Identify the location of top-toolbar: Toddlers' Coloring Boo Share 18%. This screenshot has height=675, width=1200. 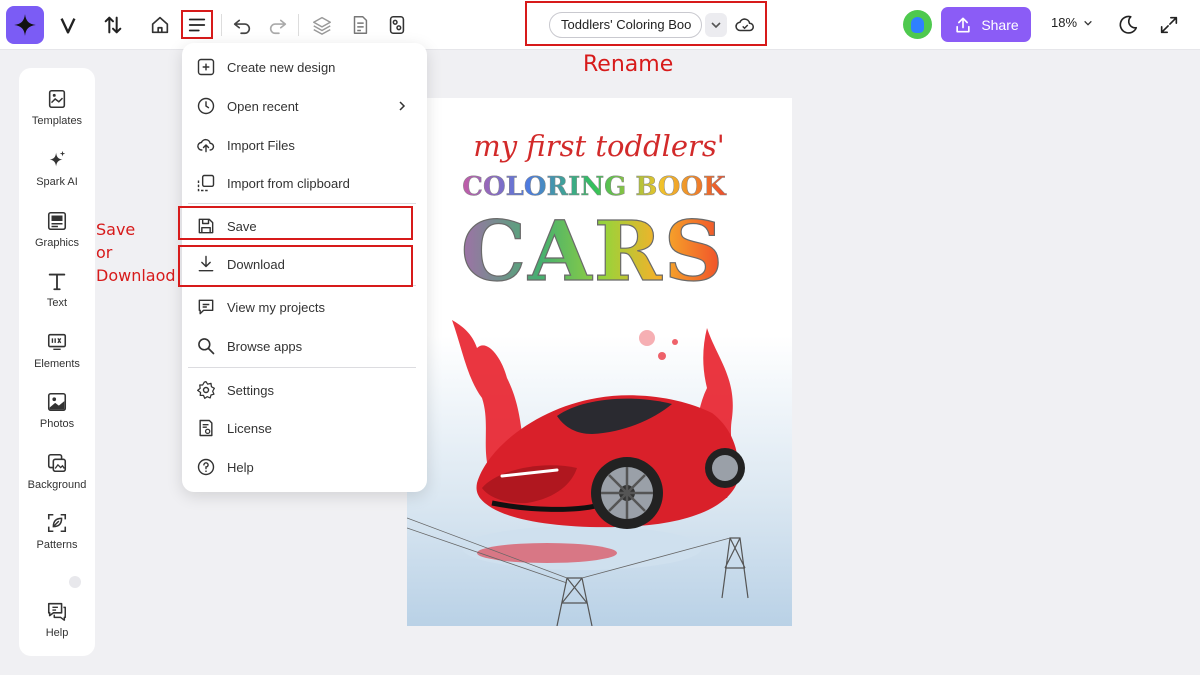
(600, 25).